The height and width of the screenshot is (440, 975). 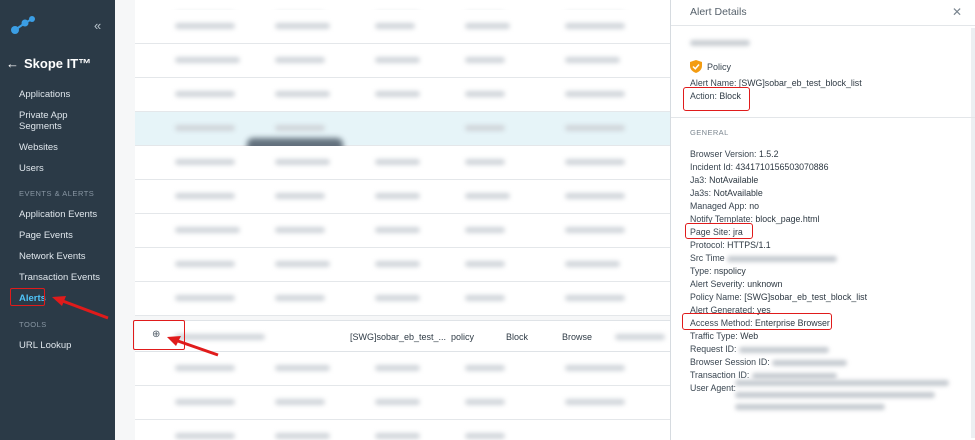 What do you see at coordinates (12, 63) in the screenshot?
I see `back-arrow-icon: ←` at bounding box center [12, 63].